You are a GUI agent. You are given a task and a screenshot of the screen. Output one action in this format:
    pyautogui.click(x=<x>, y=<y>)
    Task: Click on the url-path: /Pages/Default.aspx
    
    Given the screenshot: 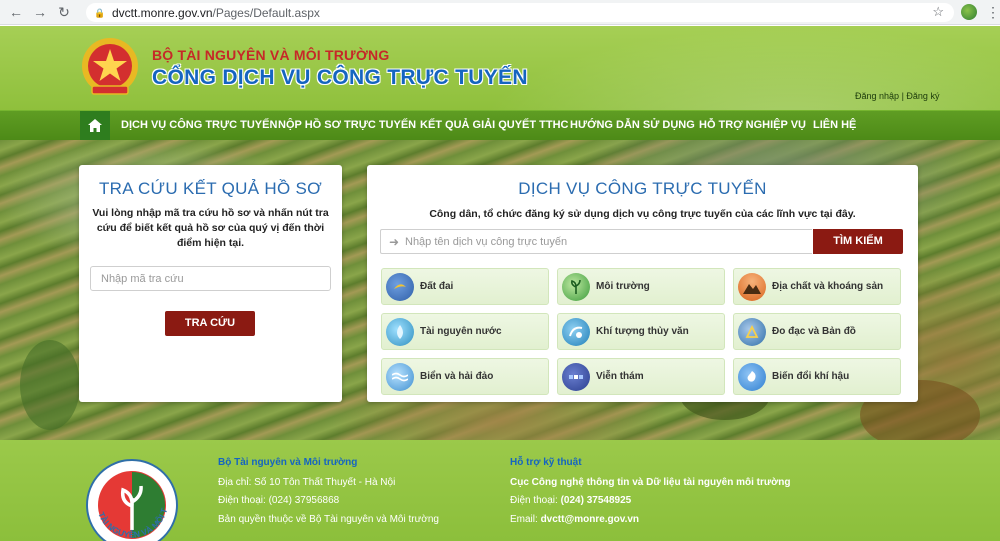 What is the action you would take?
    pyautogui.click(x=266, y=12)
    